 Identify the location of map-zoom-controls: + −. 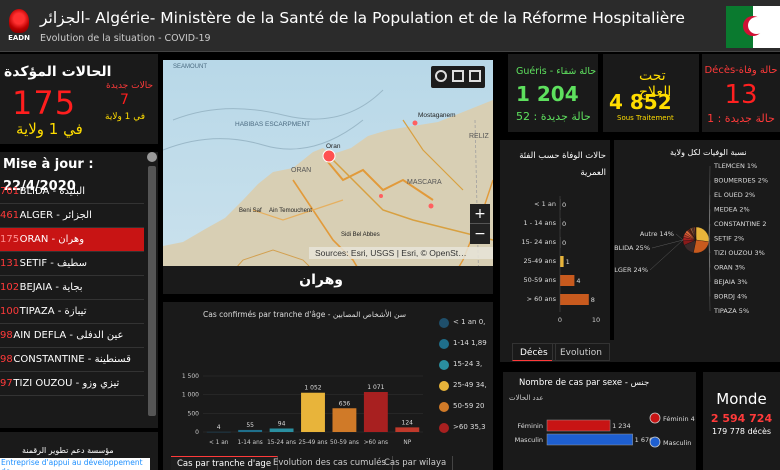
(480, 224).